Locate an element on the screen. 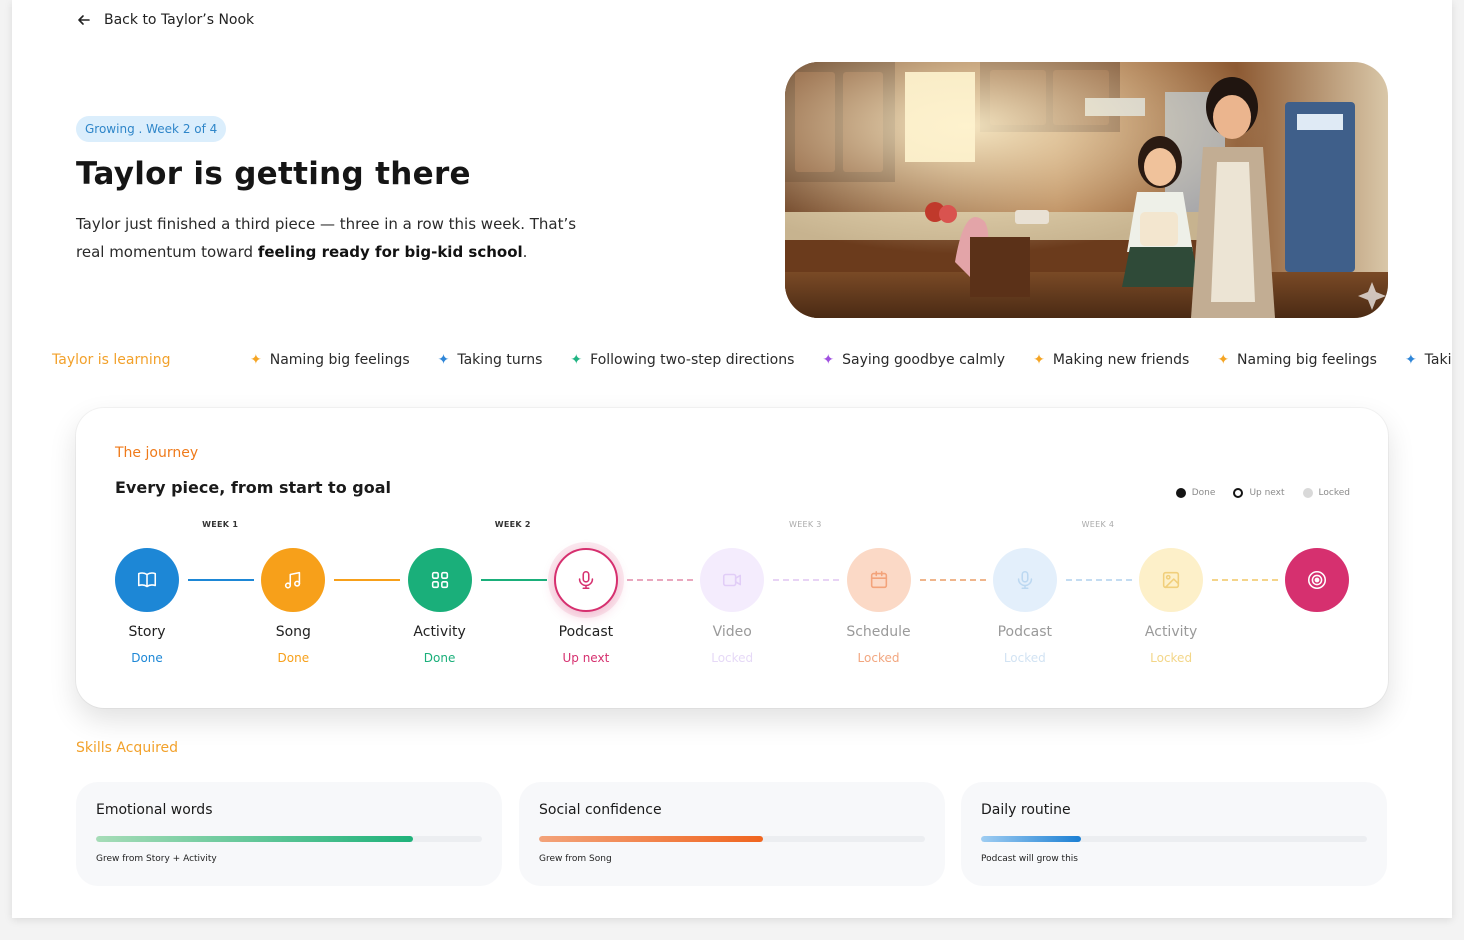  learning-item: ✦ Following two-step directions is located at coordinates (682, 360).